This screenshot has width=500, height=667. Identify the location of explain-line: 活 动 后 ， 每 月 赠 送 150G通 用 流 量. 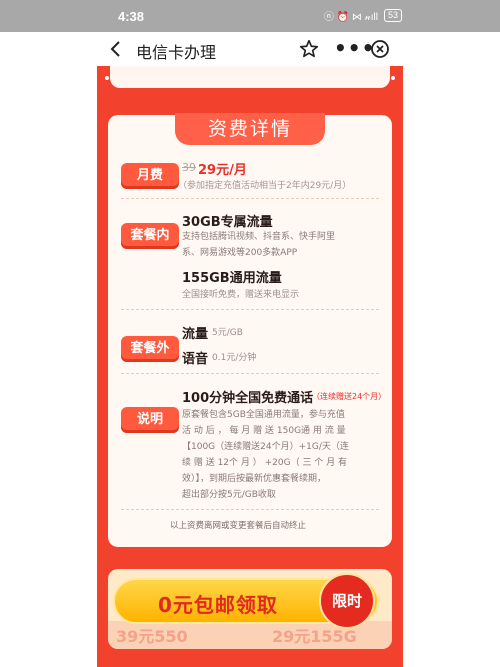
(264, 431).